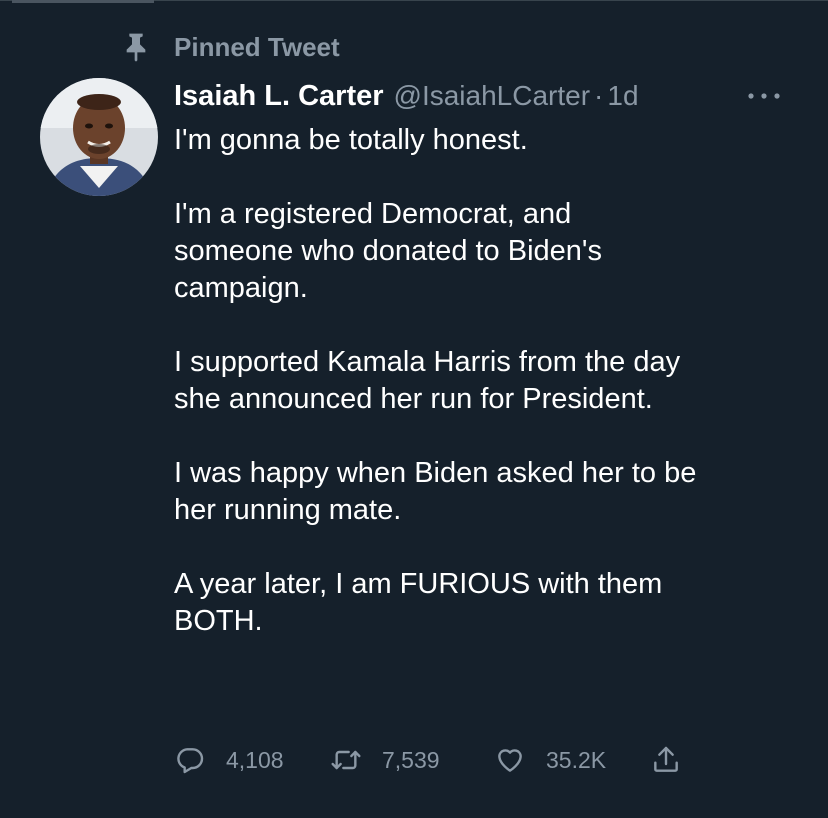 The width and height of the screenshot is (828, 818). I want to click on retweet-button: 7,539, so click(385, 760).